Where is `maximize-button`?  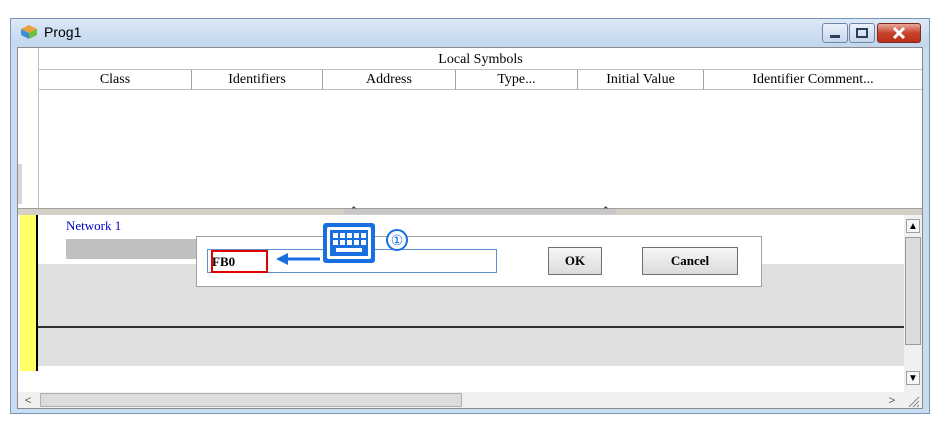
maximize-button is located at coordinates (862, 33).